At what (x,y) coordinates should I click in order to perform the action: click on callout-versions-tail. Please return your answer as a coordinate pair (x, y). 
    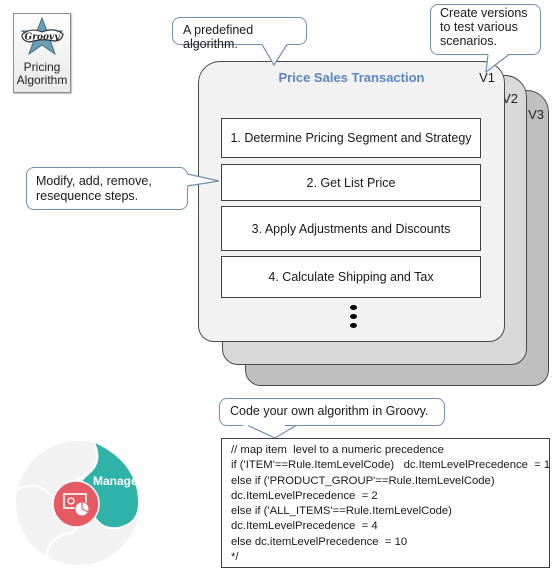
    Looking at the image, I should click on (497, 64).